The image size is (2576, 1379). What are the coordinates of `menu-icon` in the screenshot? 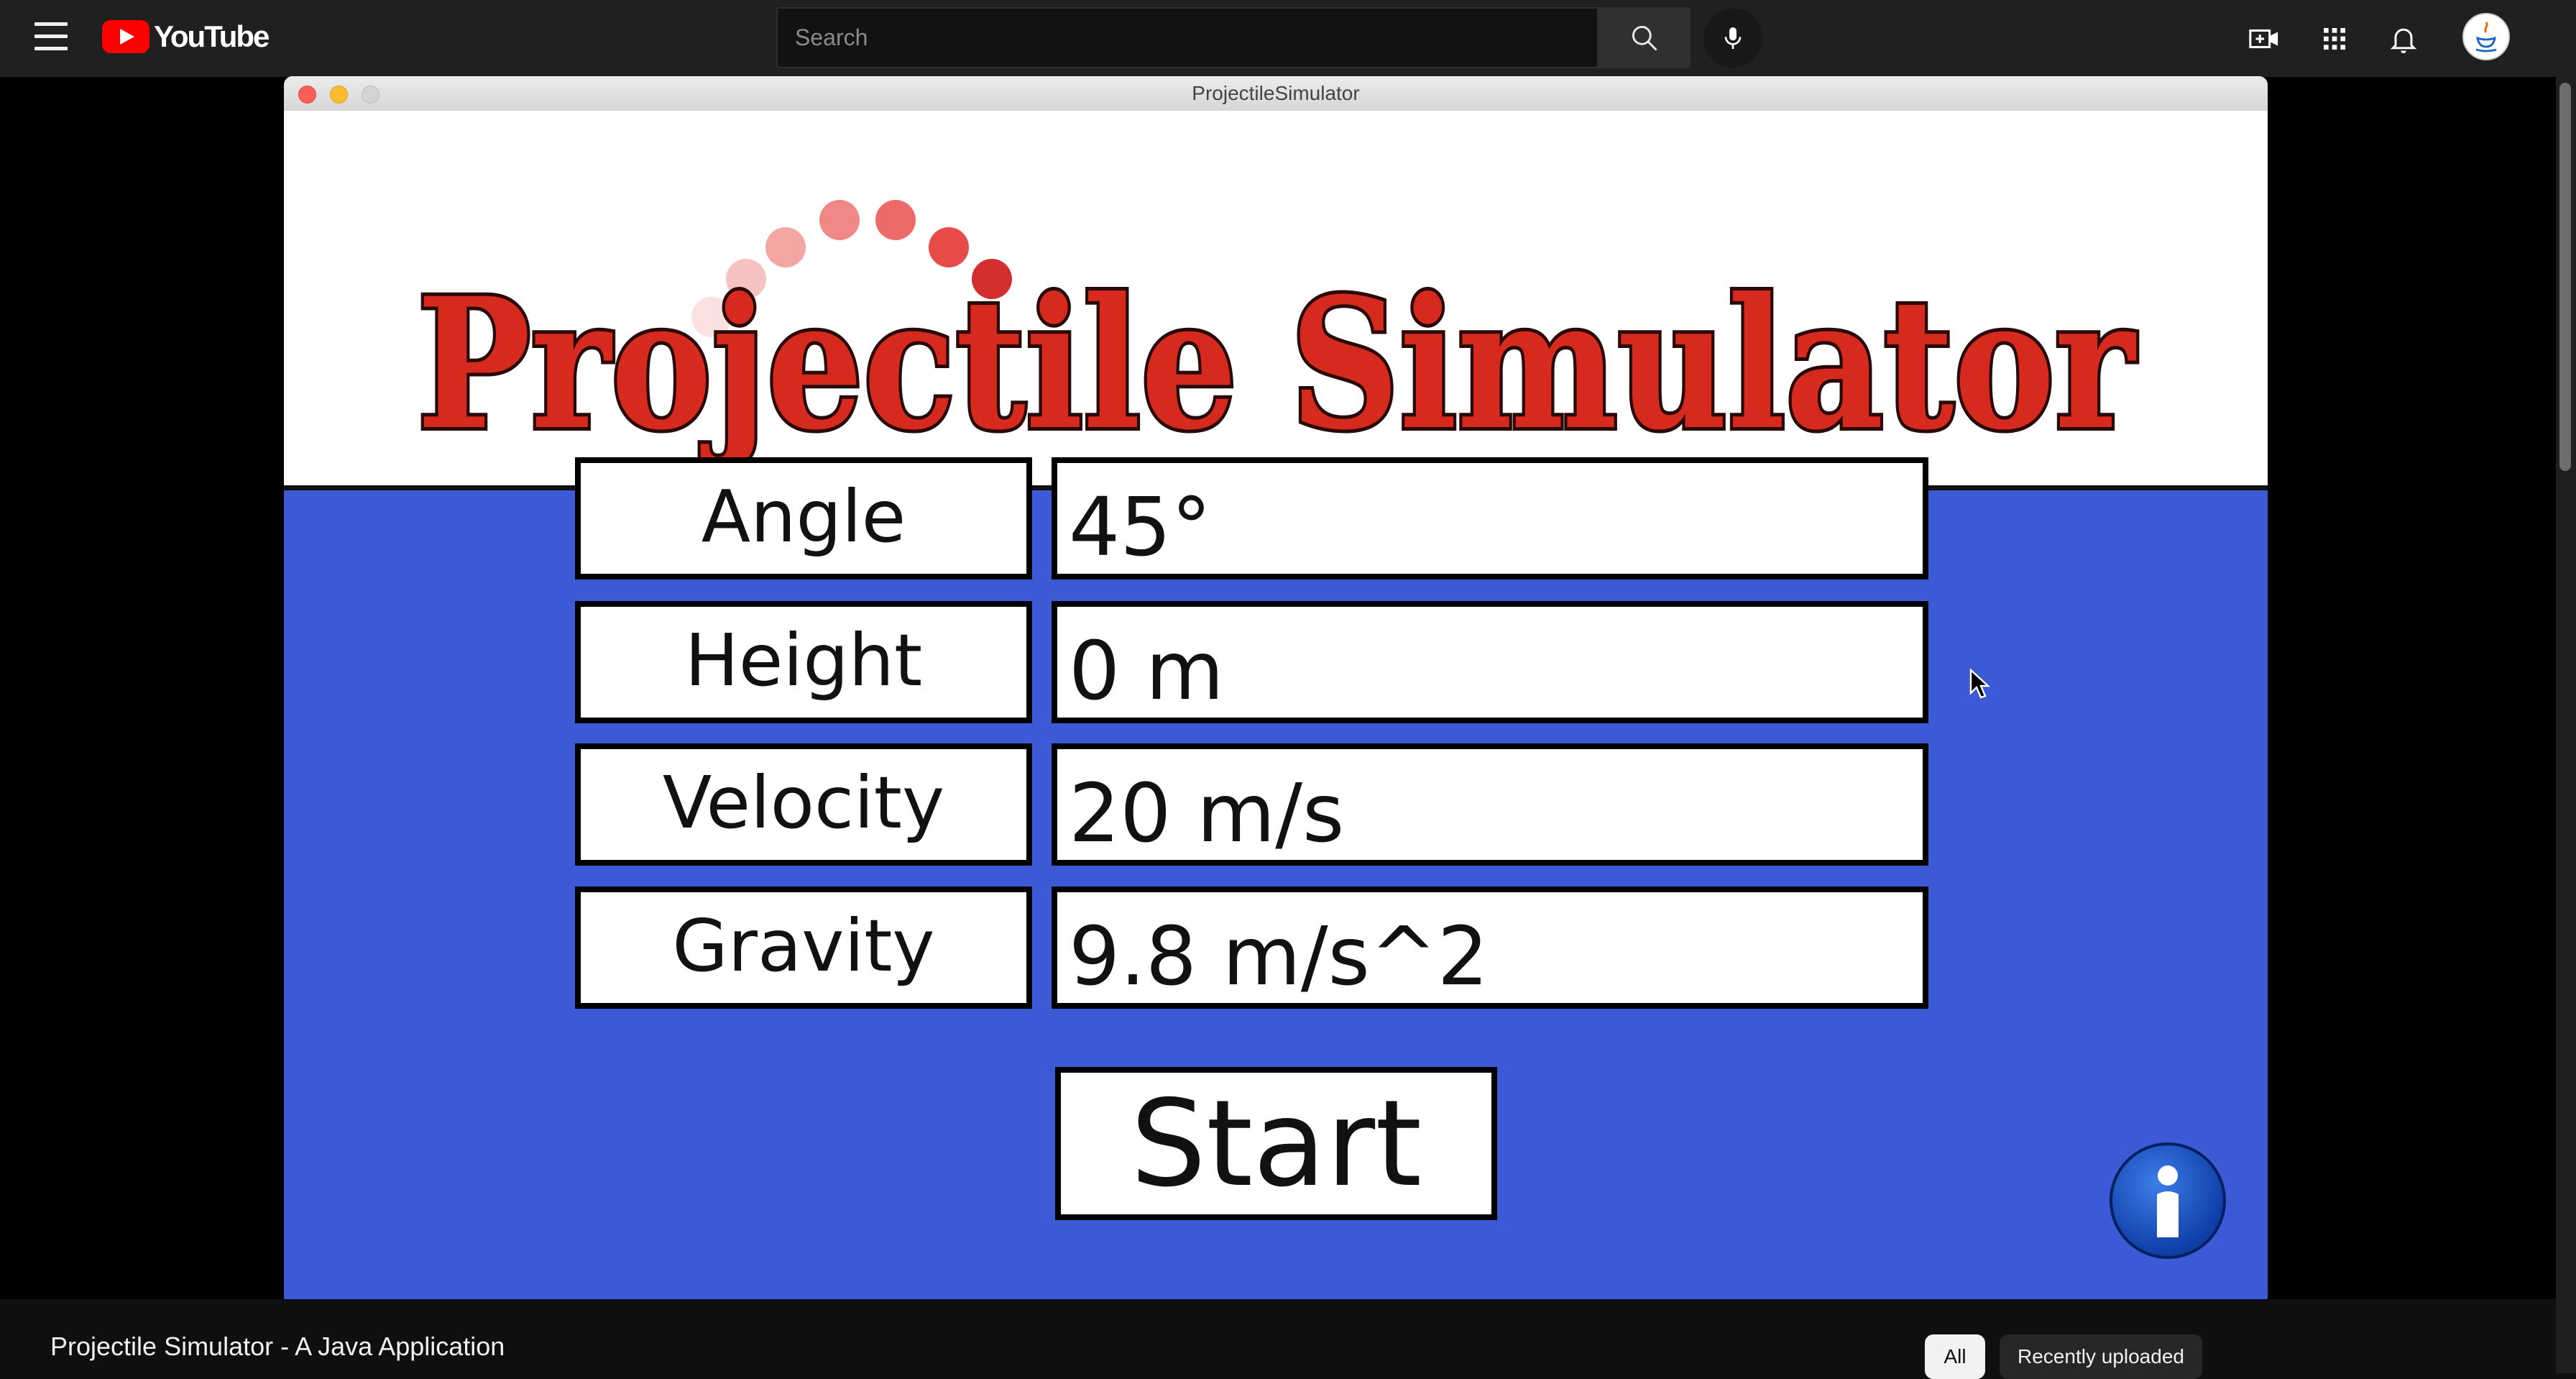 It's located at (51, 36).